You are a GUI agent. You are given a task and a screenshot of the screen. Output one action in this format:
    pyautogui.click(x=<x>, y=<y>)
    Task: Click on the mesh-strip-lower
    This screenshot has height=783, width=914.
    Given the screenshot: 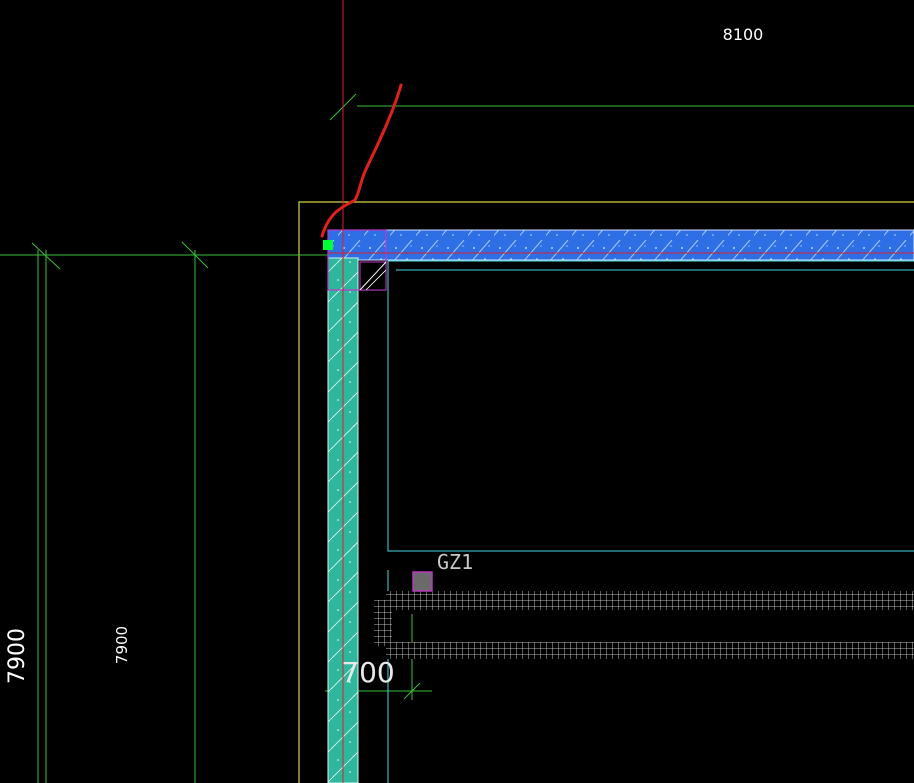 What is the action you would take?
    pyautogui.click(x=650, y=650)
    